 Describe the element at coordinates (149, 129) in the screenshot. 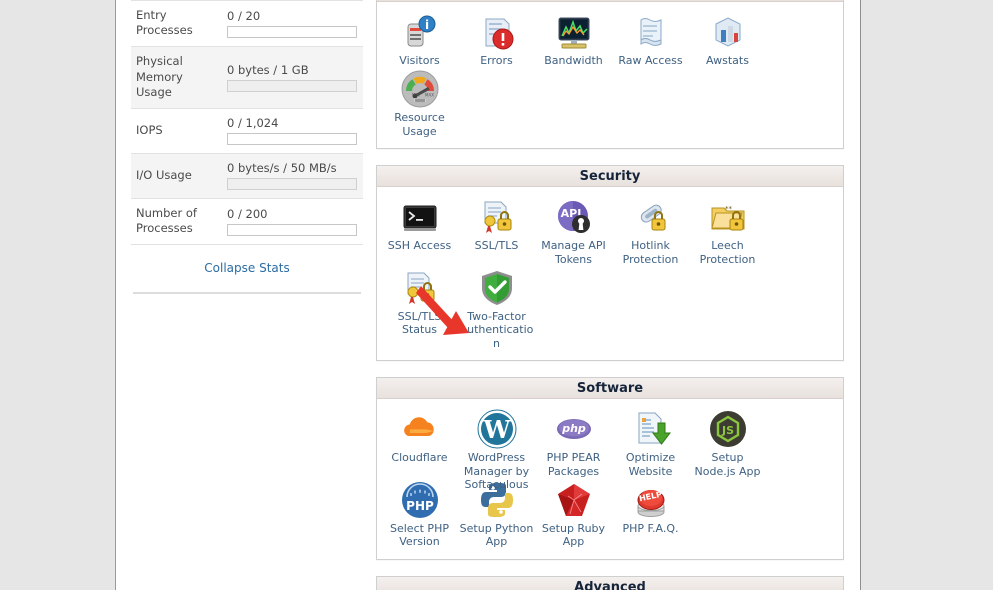

I see `stat-label: IOPS` at that location.